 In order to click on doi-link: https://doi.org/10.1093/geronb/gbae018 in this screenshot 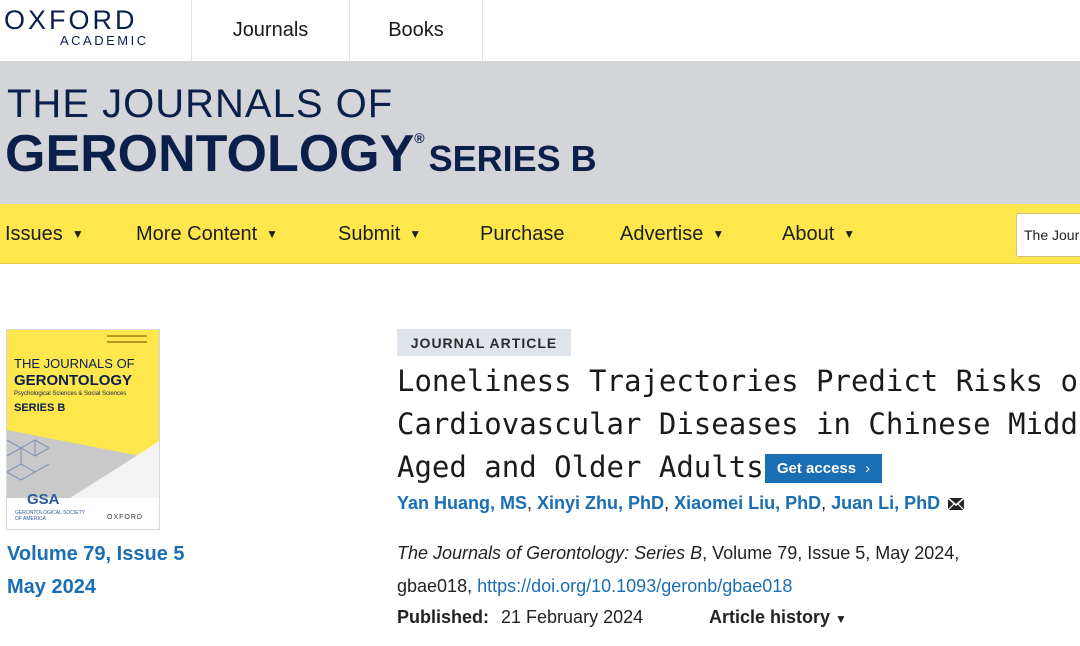, I will do `click(634, 586)`.